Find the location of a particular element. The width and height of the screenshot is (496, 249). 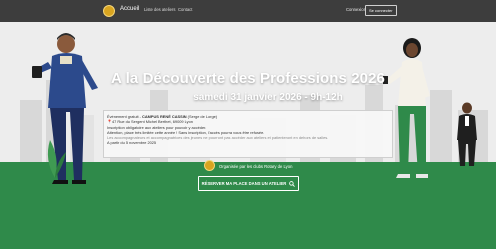

signin-button: Se connecter is located at coordinates (381, 10).